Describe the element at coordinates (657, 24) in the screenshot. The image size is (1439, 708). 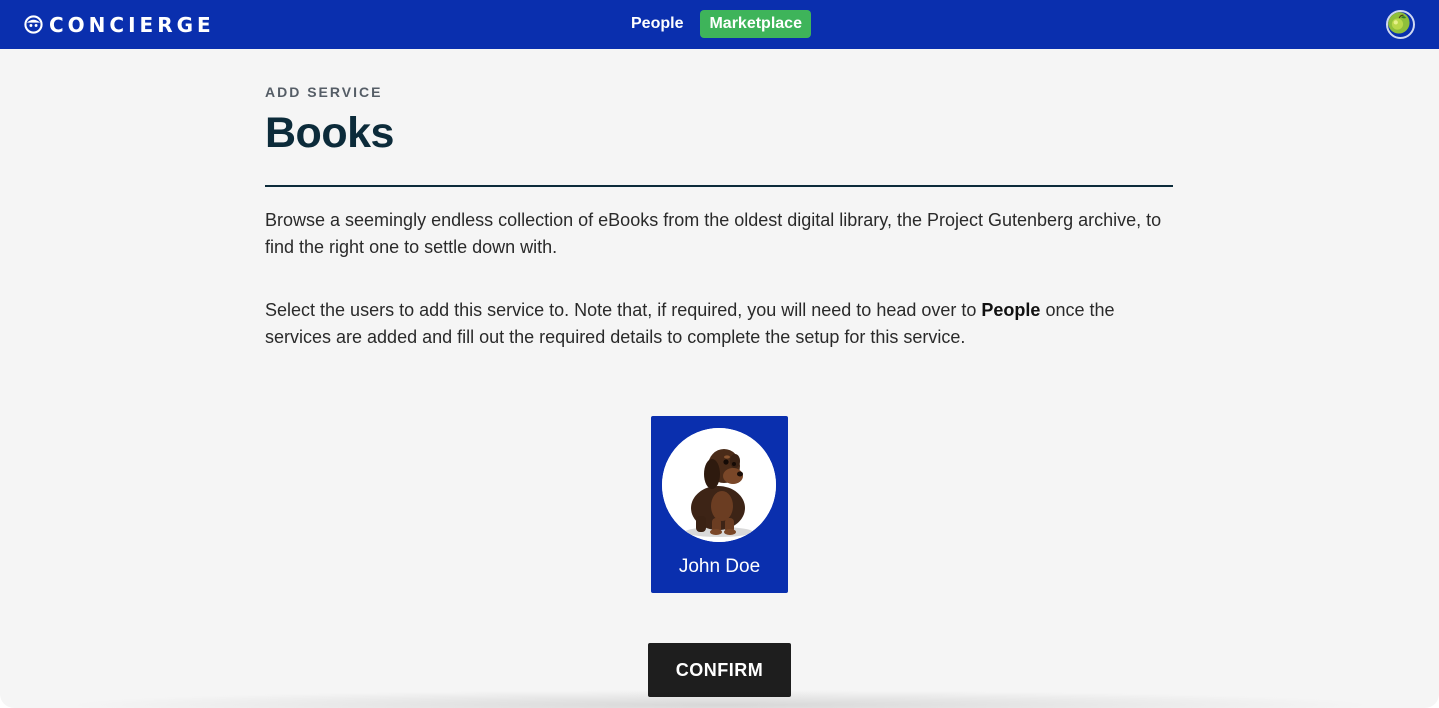
I see `nav-item-people: People` at that location.